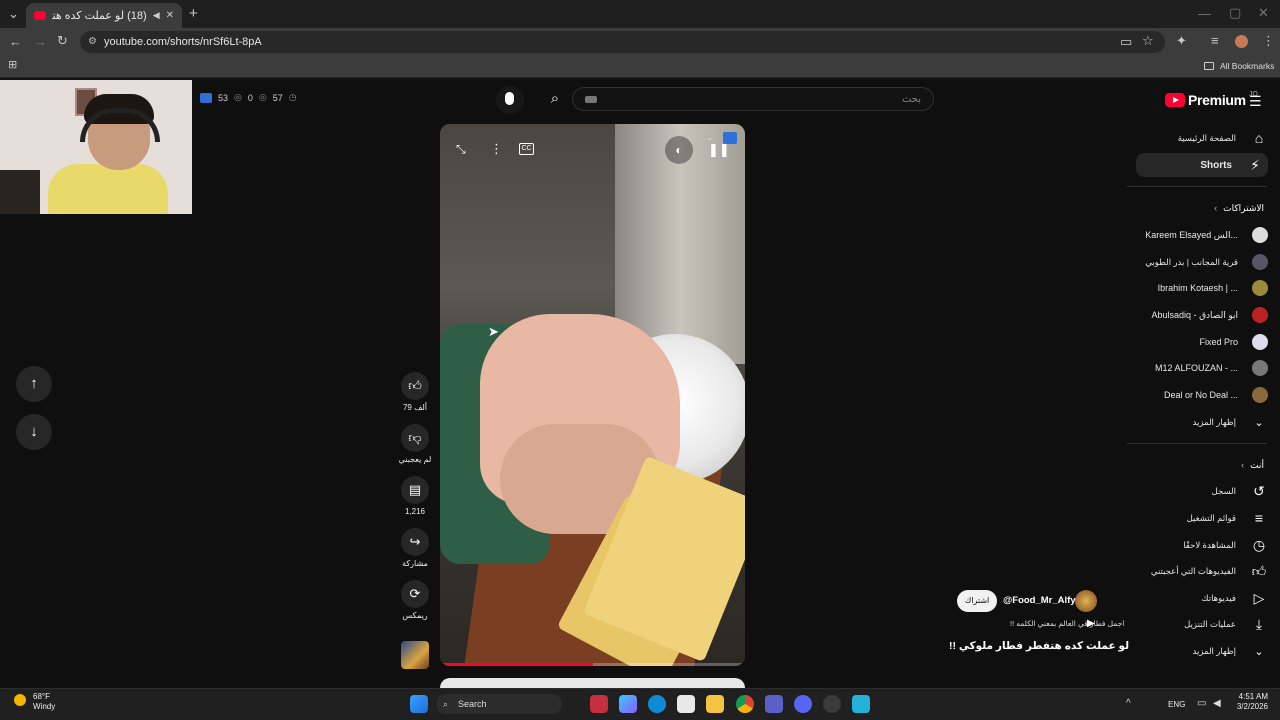 The height and width of the screenshot is (720, 1280). Describe the element at coordinates (1198, 624) in the screenshot. I see `sidebar-item-downloads: عمليات التنزيل ⤓` at that location.